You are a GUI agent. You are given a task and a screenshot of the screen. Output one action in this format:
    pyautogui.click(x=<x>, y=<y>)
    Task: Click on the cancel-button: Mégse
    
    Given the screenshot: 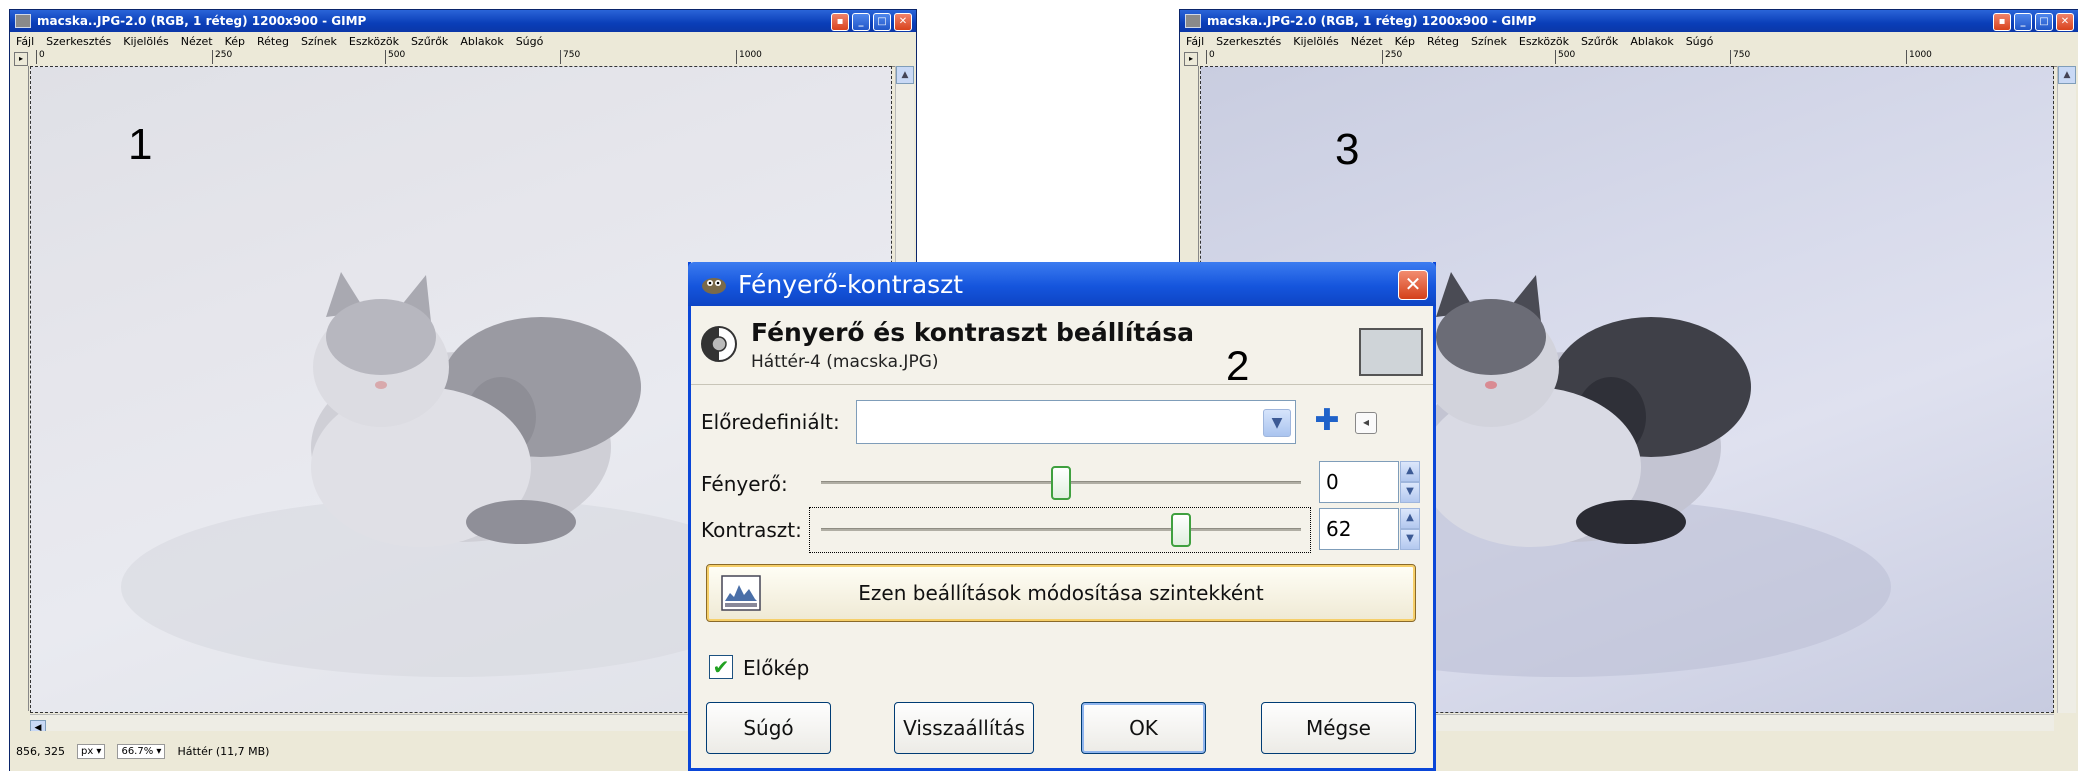 What is the action you would take?
    pyautogui.click(x=1338, y=728)
    